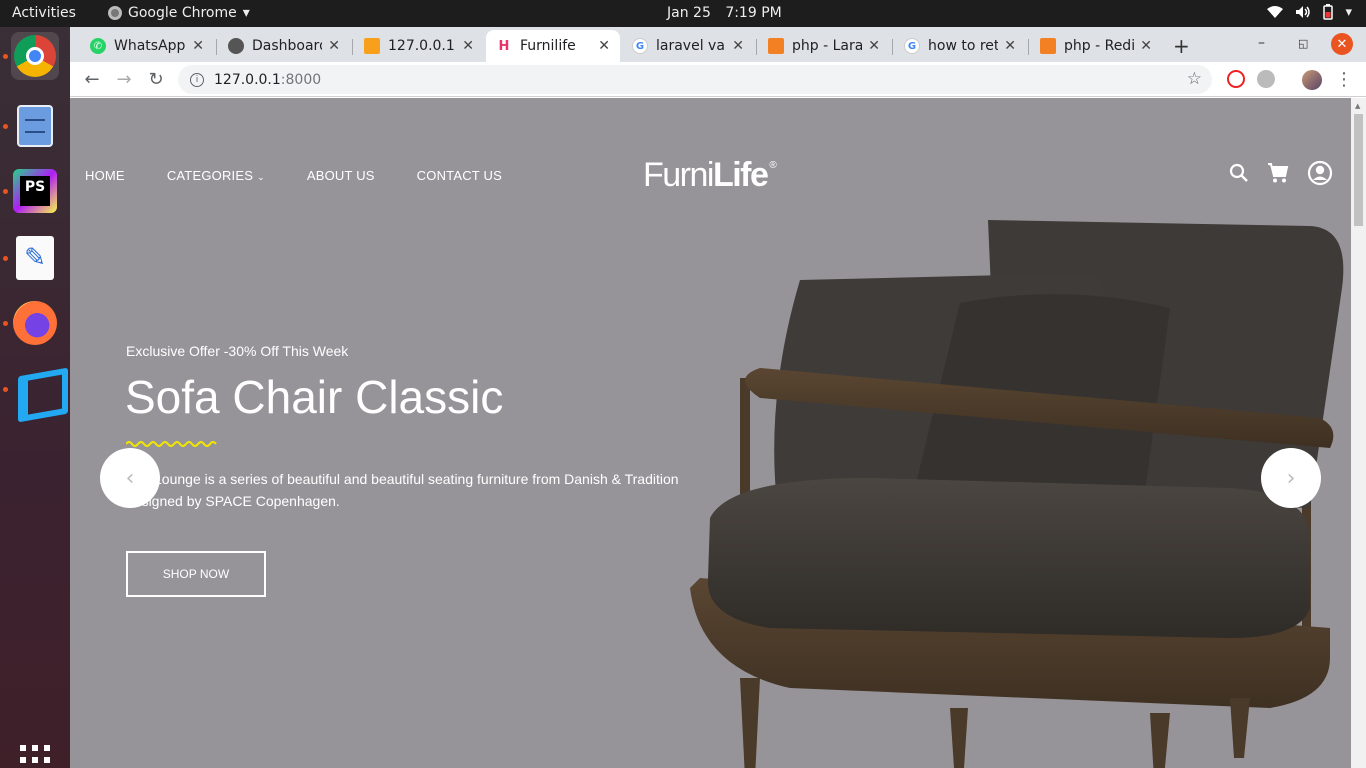 This screenshot has height=768, width=1366. Describe the element at coordinates (124, 79) in the screenshot. I see `forward-button: →` at that location.